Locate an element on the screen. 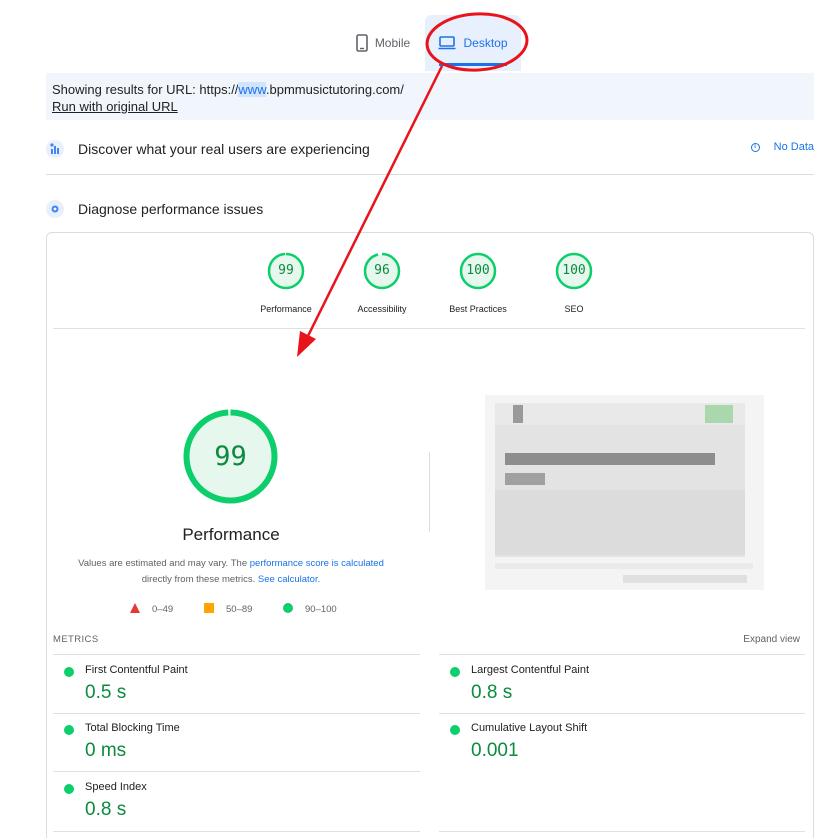 This screenshot has width=838, height=838. legend-range: 90–100 is located at coordinates (321, 609).